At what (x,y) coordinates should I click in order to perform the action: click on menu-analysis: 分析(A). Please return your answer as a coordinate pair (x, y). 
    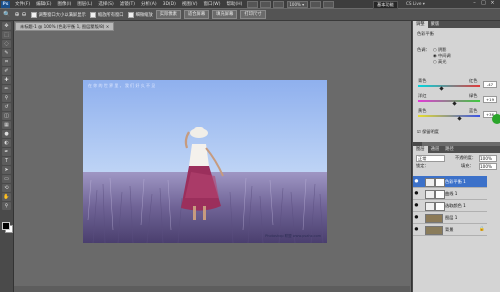
    Looking at the image, I should click on (149, 4).